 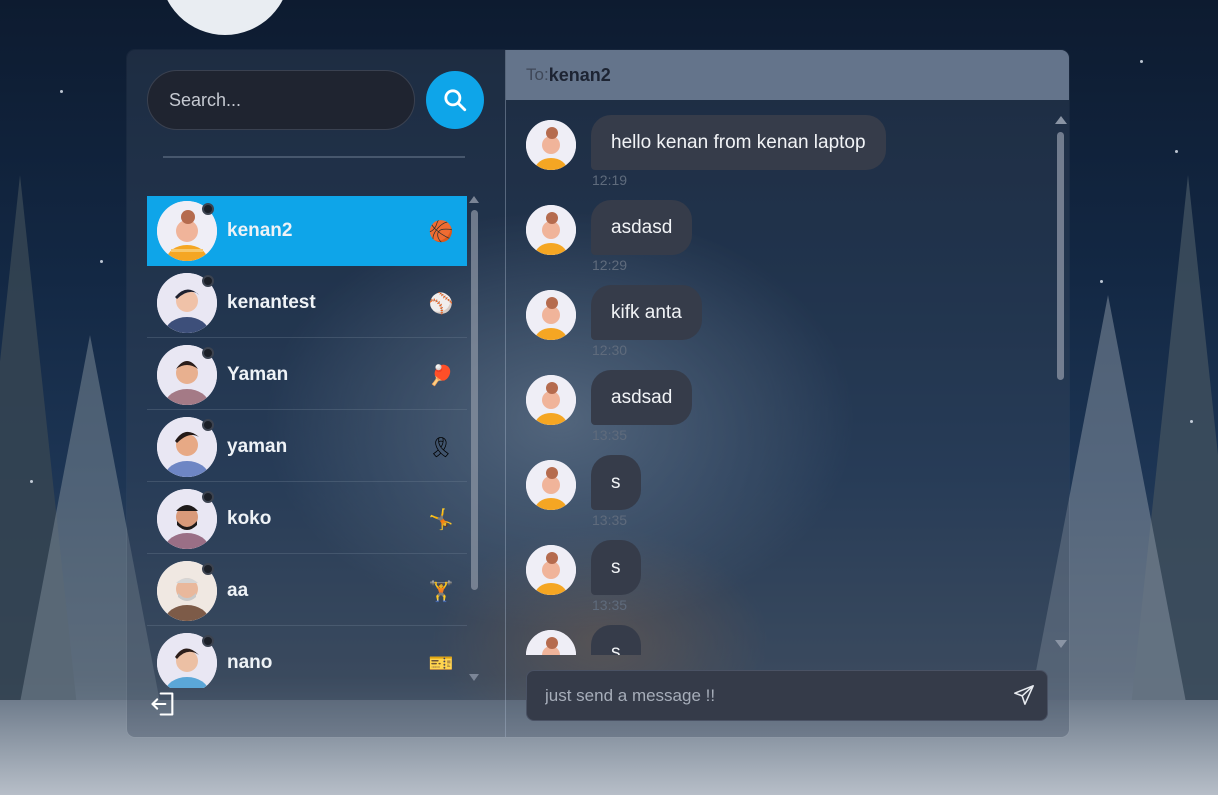 What do you see at coordinates (738, 142) in the screenshot?
I see `message-bubble: hello kenan from kenan laptop` at bounding box center [738, 142].